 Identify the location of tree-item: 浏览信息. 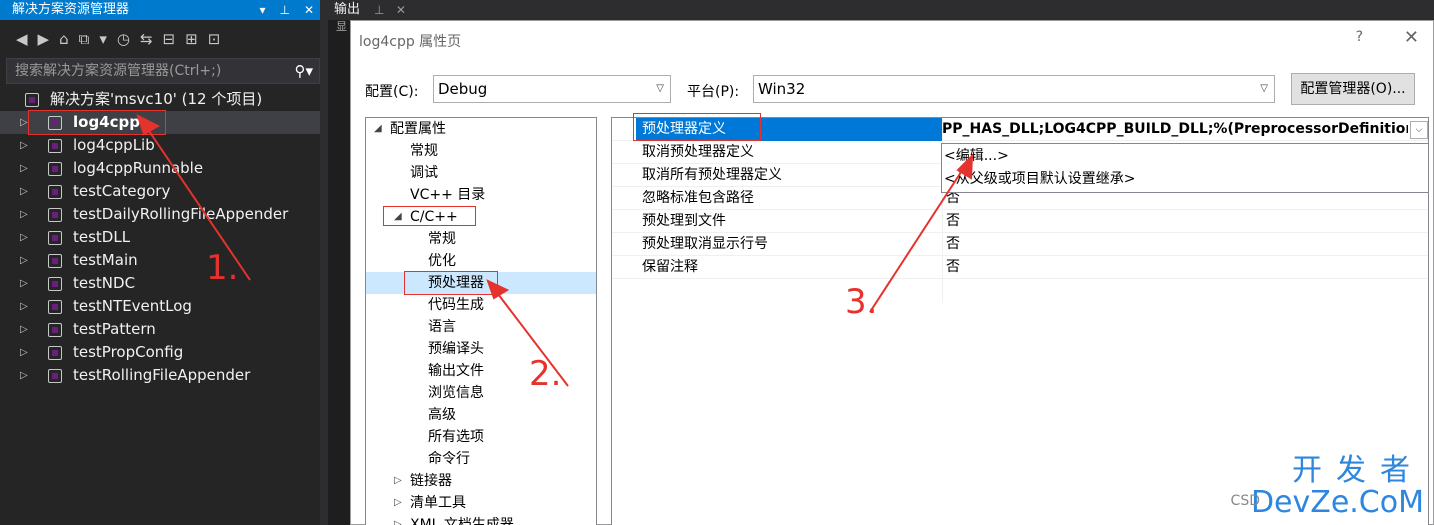
(481, 393).